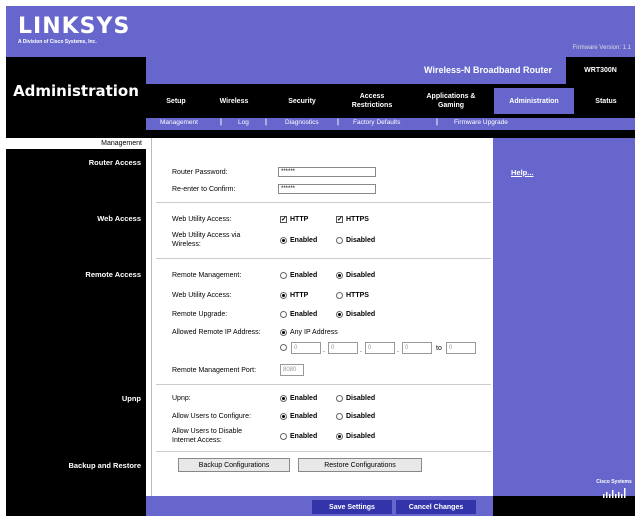  I want to click on ip-end-input: 0, so click(461, 348).